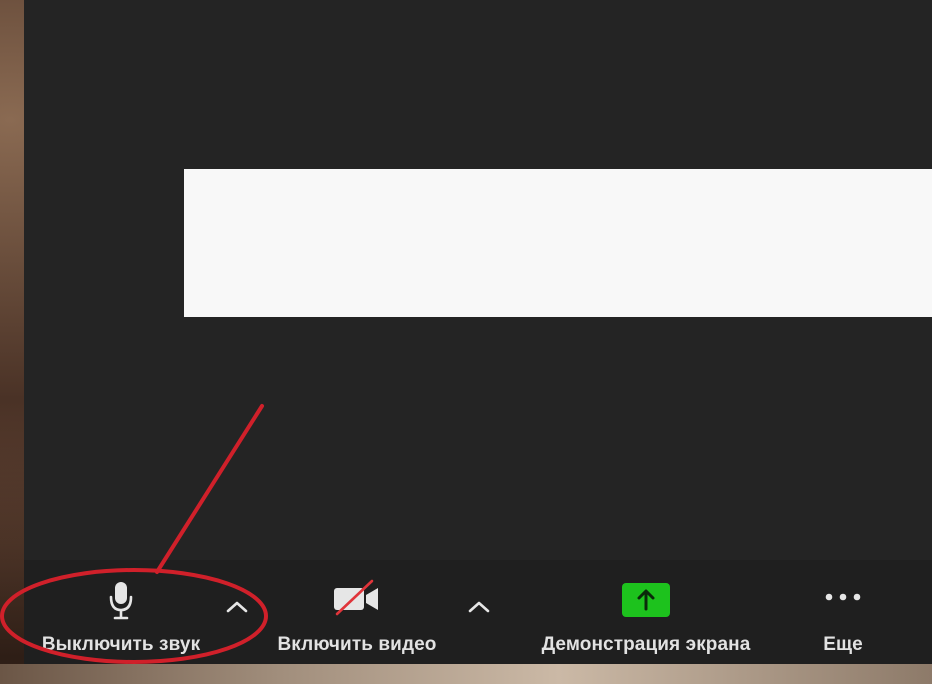 The width and height of the screenshot is (932, 684). I want to click on video-options-button, so click(479, 606).